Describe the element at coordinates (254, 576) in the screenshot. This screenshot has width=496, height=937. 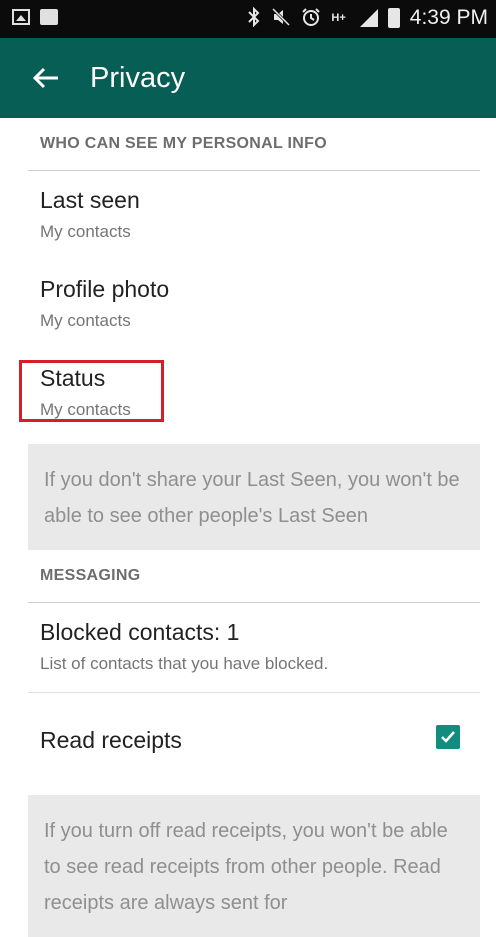
I see `section-header-messaging: MESSAGING` at that location.